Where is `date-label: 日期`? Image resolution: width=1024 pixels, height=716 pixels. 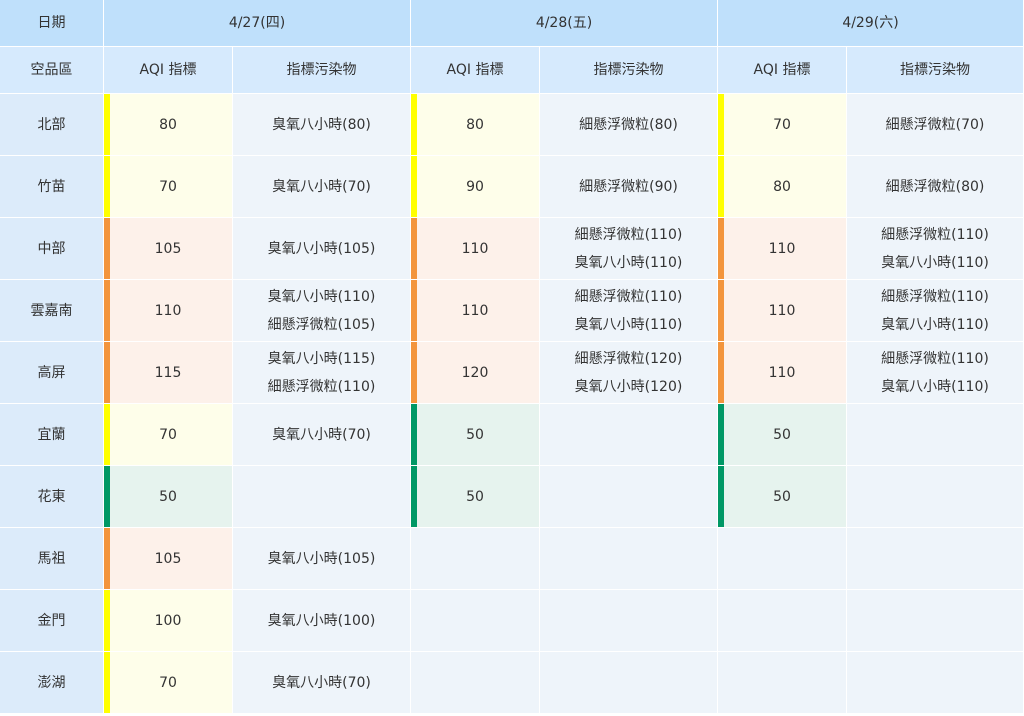 date-label: 日期 is located at coordinates (52, 23).